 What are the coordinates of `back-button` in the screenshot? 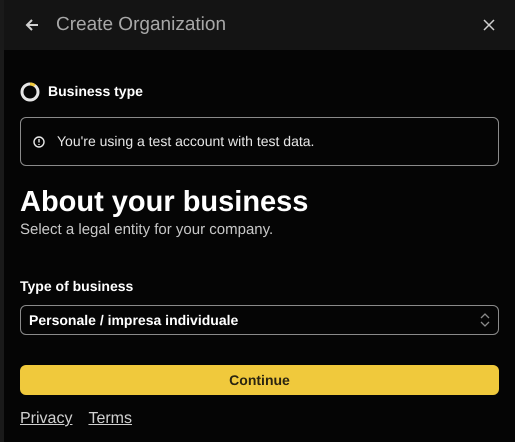 It's located at (32, 25).